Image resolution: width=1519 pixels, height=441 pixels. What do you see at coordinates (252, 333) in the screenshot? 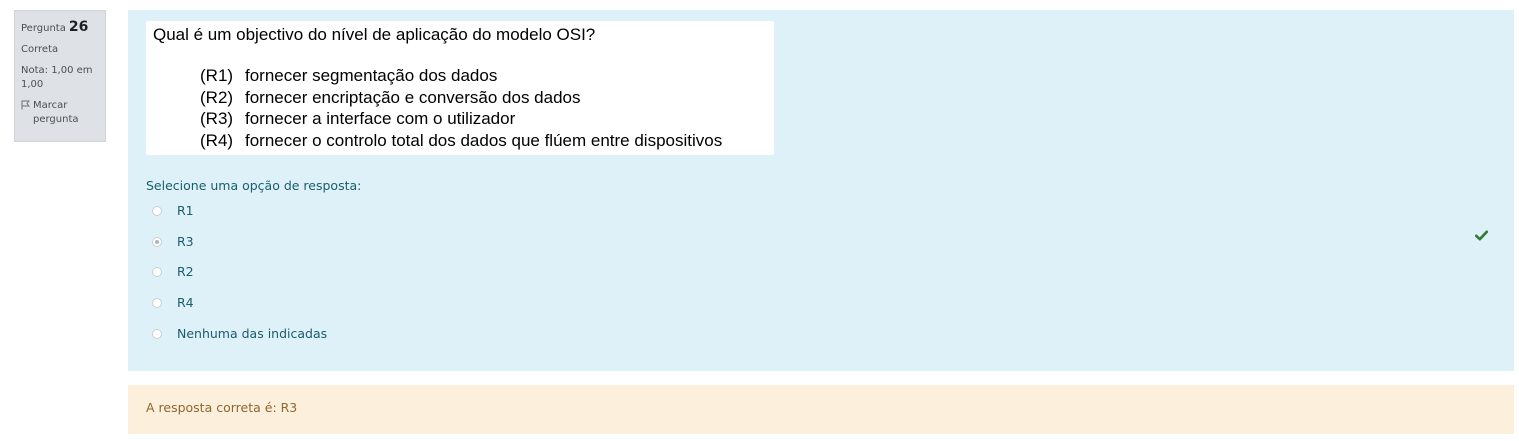
I see `answer-option-label: Nenhuma das indicadas` at bounding box center [252, 333].